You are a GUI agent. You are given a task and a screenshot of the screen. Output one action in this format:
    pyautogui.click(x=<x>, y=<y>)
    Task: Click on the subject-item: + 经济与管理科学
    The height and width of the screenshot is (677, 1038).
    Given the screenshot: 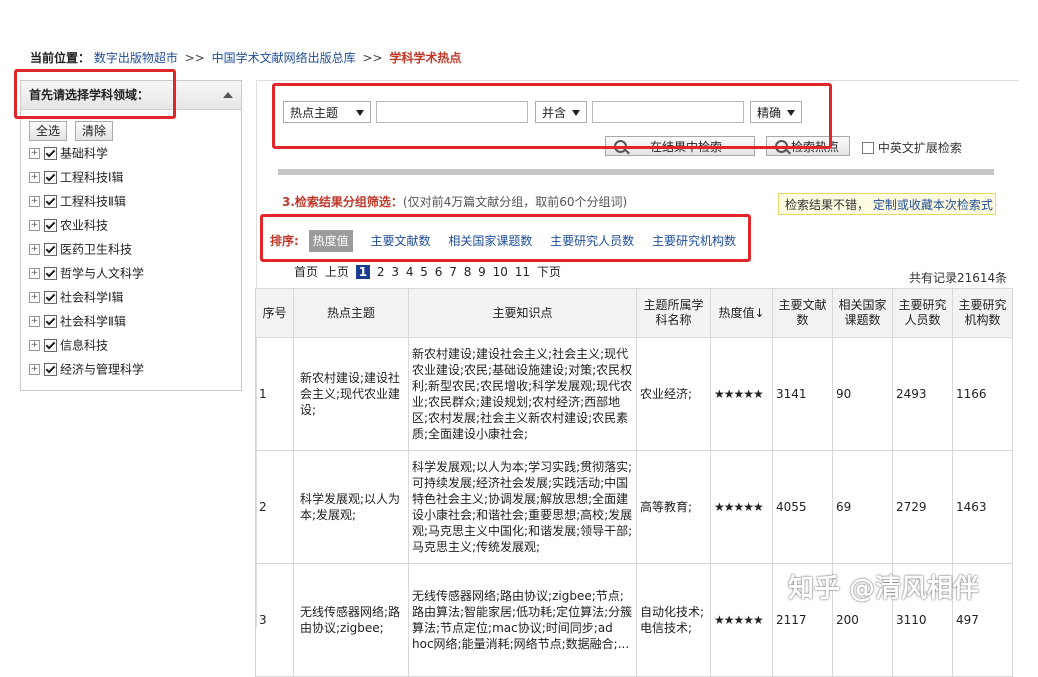 What is the action you would take?
    pyautogui.click(x=86, y=369)
    